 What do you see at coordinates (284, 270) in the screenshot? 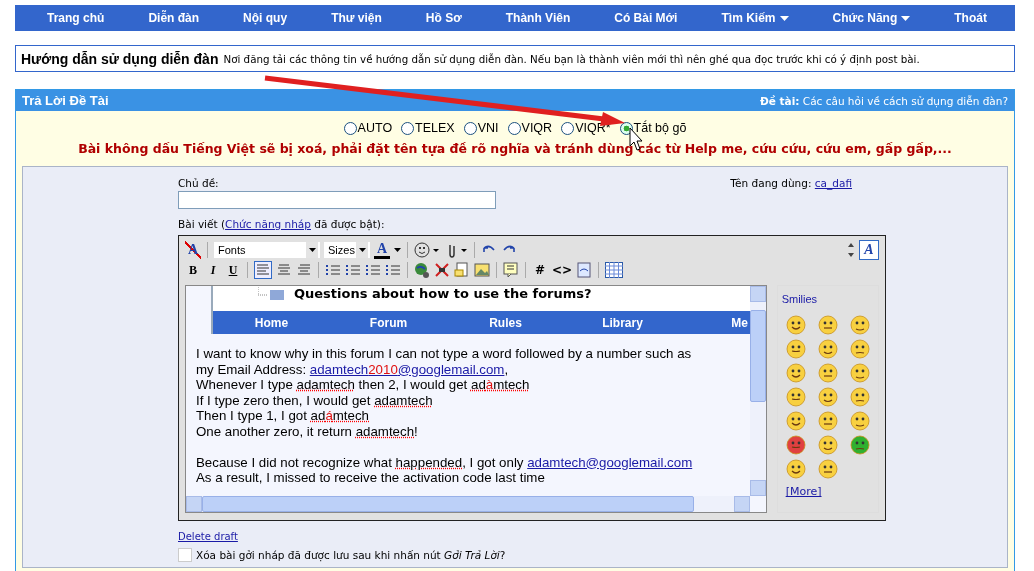
I see `align-center-icon` at bounding box center [284, 270].